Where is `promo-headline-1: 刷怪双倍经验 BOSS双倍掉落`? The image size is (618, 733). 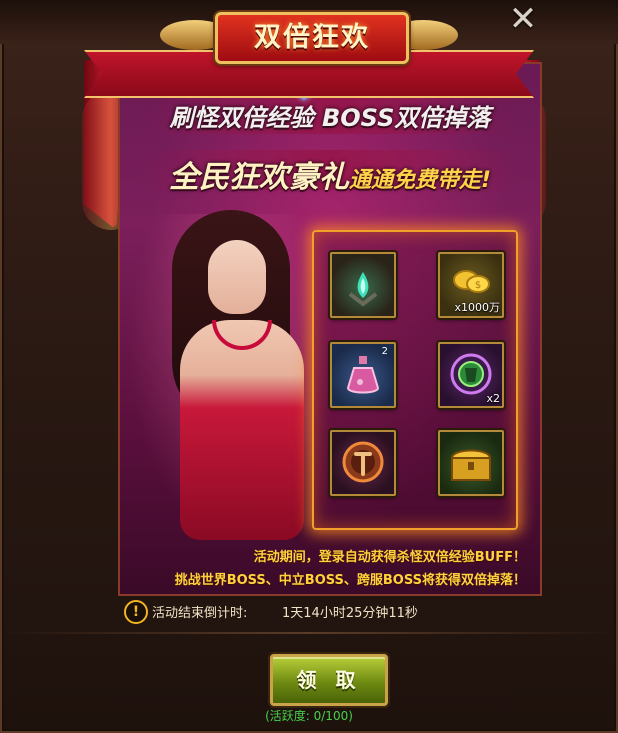 promo-headline-1: 刷怪双倍经验 BOSS双倍掉落 is located at coordinates (330, 118).